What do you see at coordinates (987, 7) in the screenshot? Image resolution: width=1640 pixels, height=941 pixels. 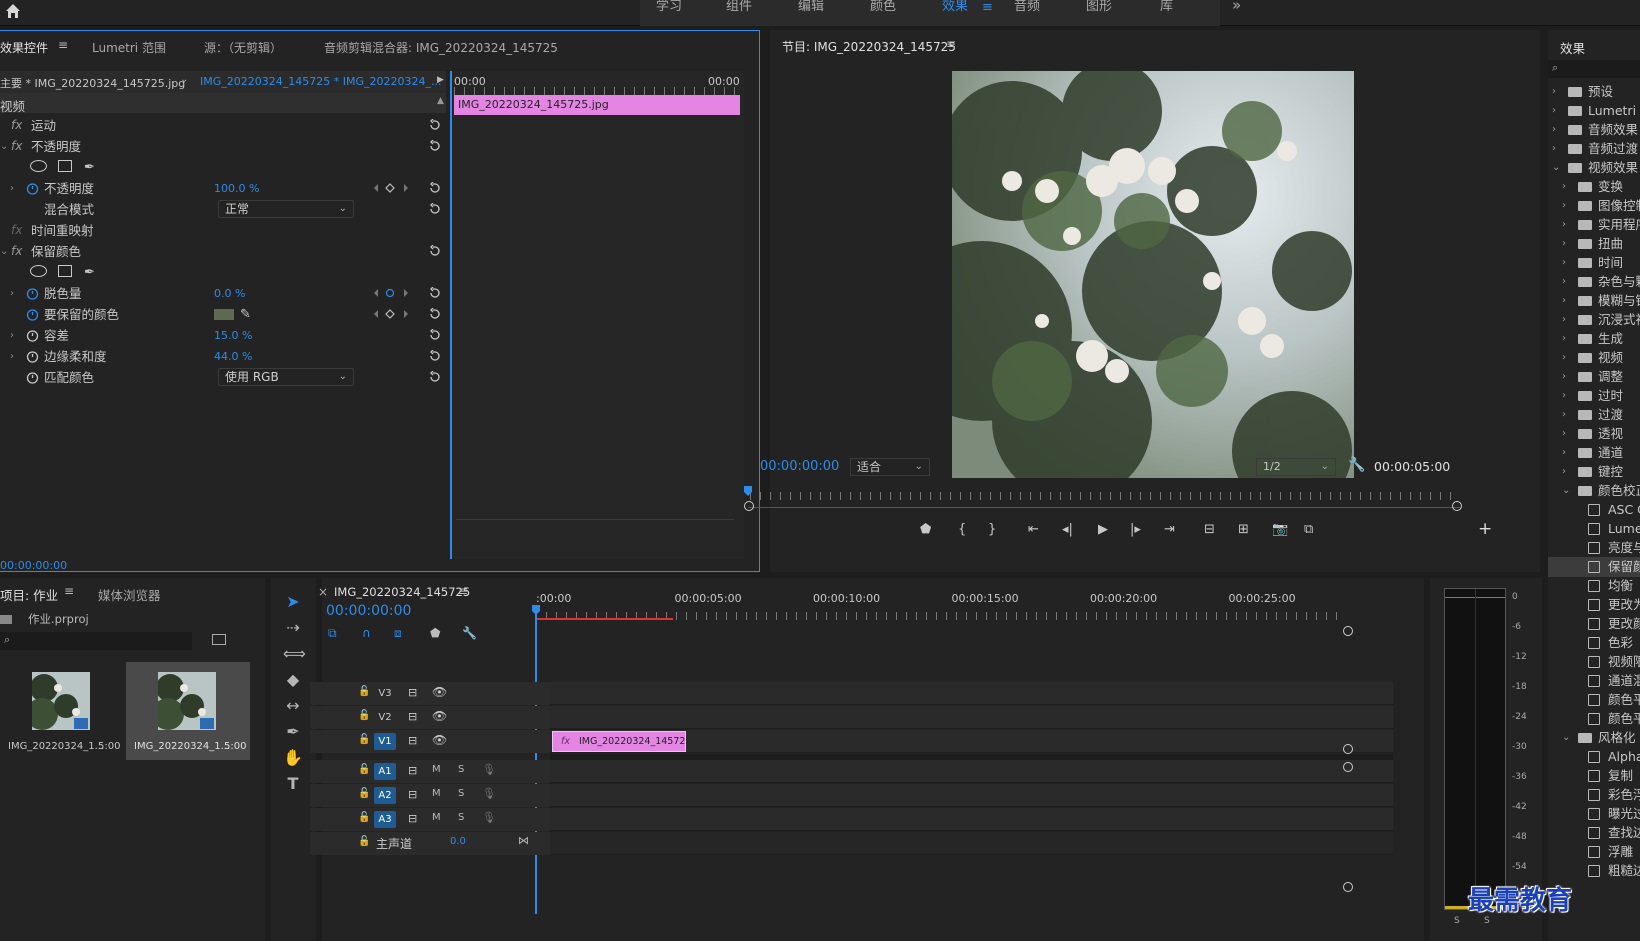 I see `workspace-menu-icon: ≡` at bounding box center [987, 7].